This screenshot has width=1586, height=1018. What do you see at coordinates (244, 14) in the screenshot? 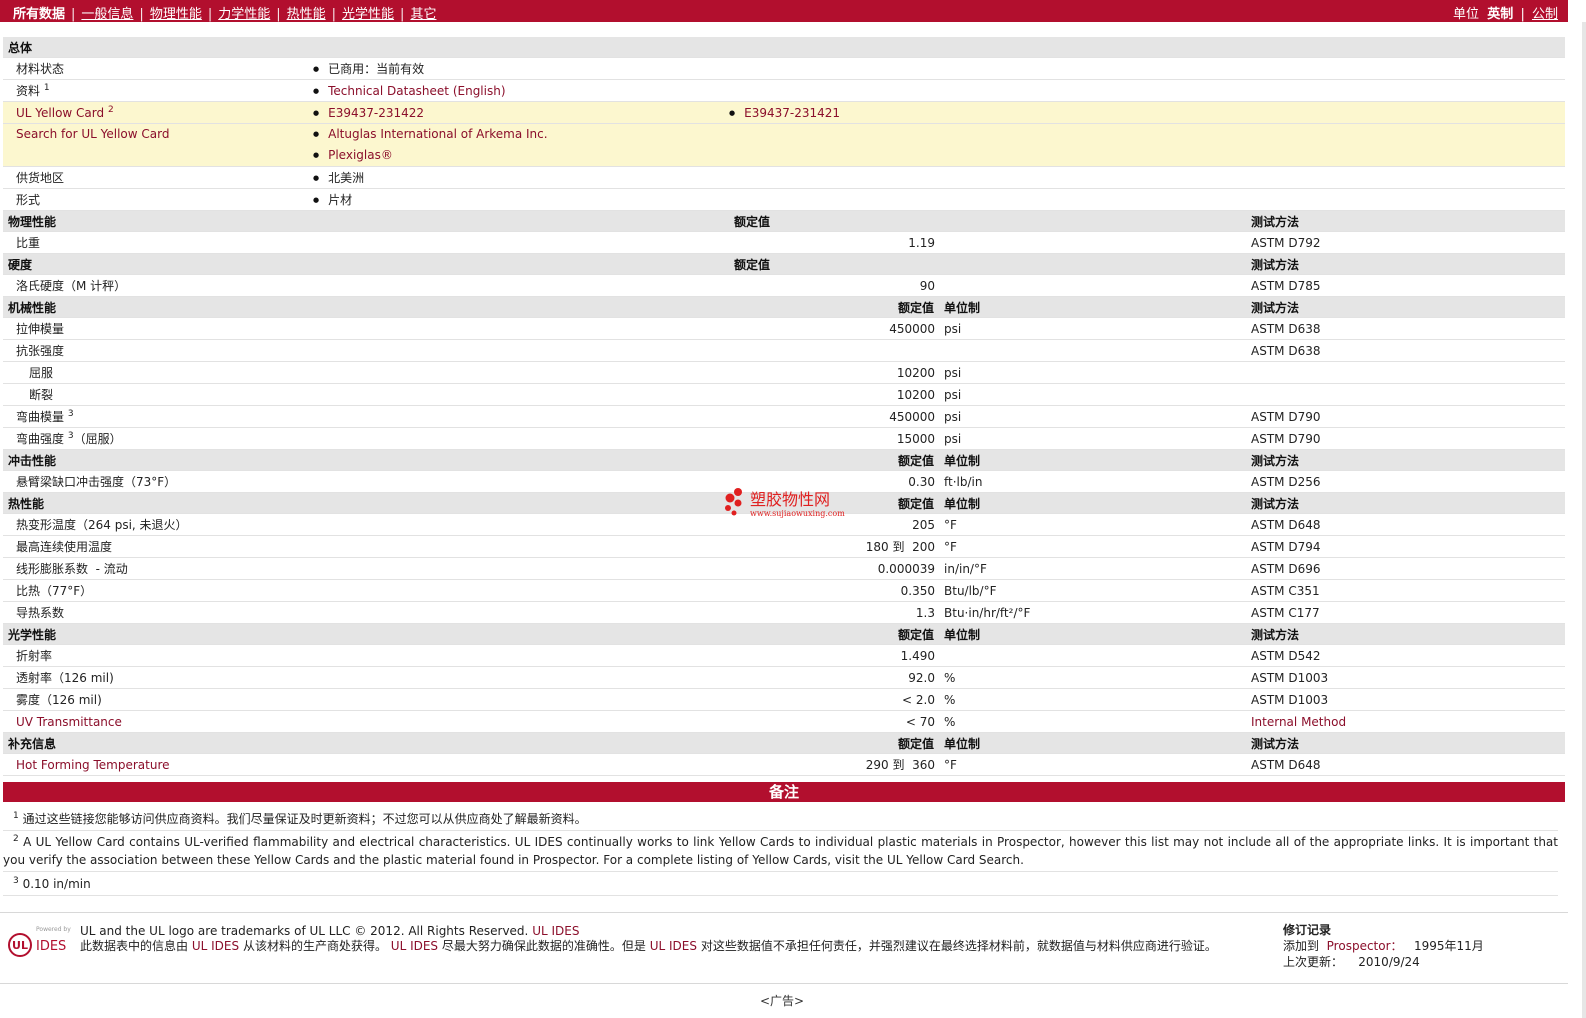
I see `nav-mechanical: 力学性能` at bounding box center [244, 14].